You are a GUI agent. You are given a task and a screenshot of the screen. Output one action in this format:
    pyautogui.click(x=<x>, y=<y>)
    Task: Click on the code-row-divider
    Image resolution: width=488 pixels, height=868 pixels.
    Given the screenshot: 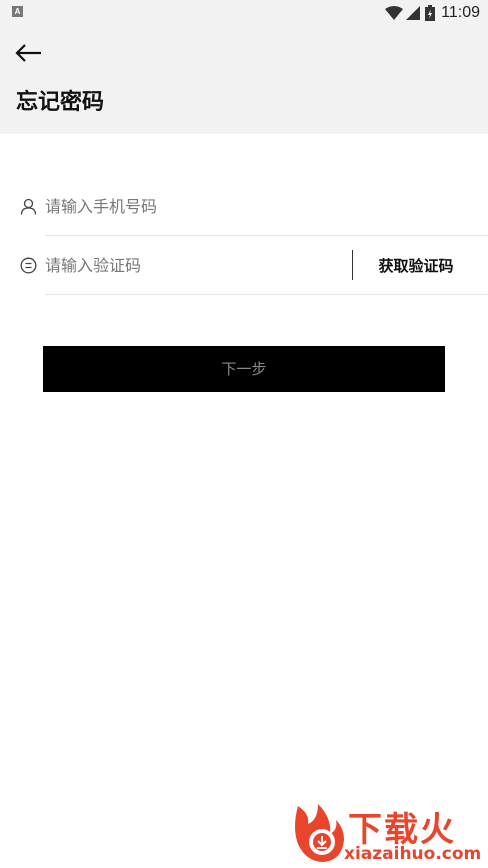 What is the action you would take?
    pyautogui.click(x=266, y=294)
    